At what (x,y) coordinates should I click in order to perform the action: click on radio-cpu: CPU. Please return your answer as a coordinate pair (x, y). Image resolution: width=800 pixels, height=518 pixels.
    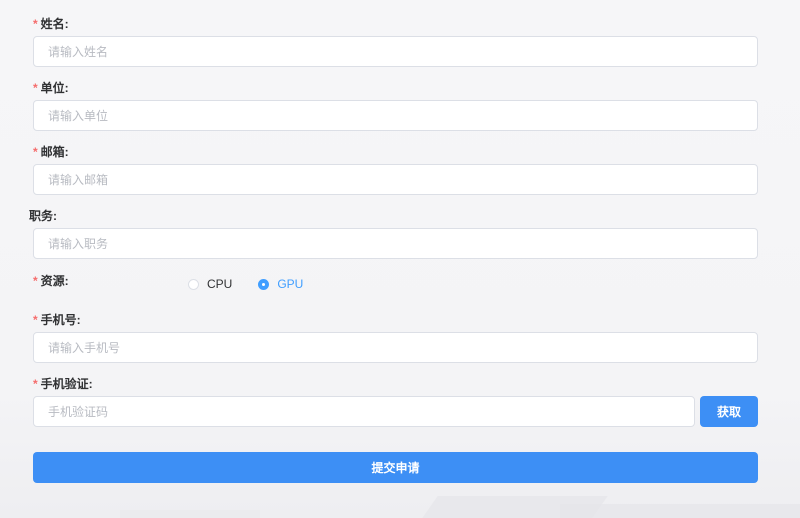
    Looking at the image, I should click on (210, 284).